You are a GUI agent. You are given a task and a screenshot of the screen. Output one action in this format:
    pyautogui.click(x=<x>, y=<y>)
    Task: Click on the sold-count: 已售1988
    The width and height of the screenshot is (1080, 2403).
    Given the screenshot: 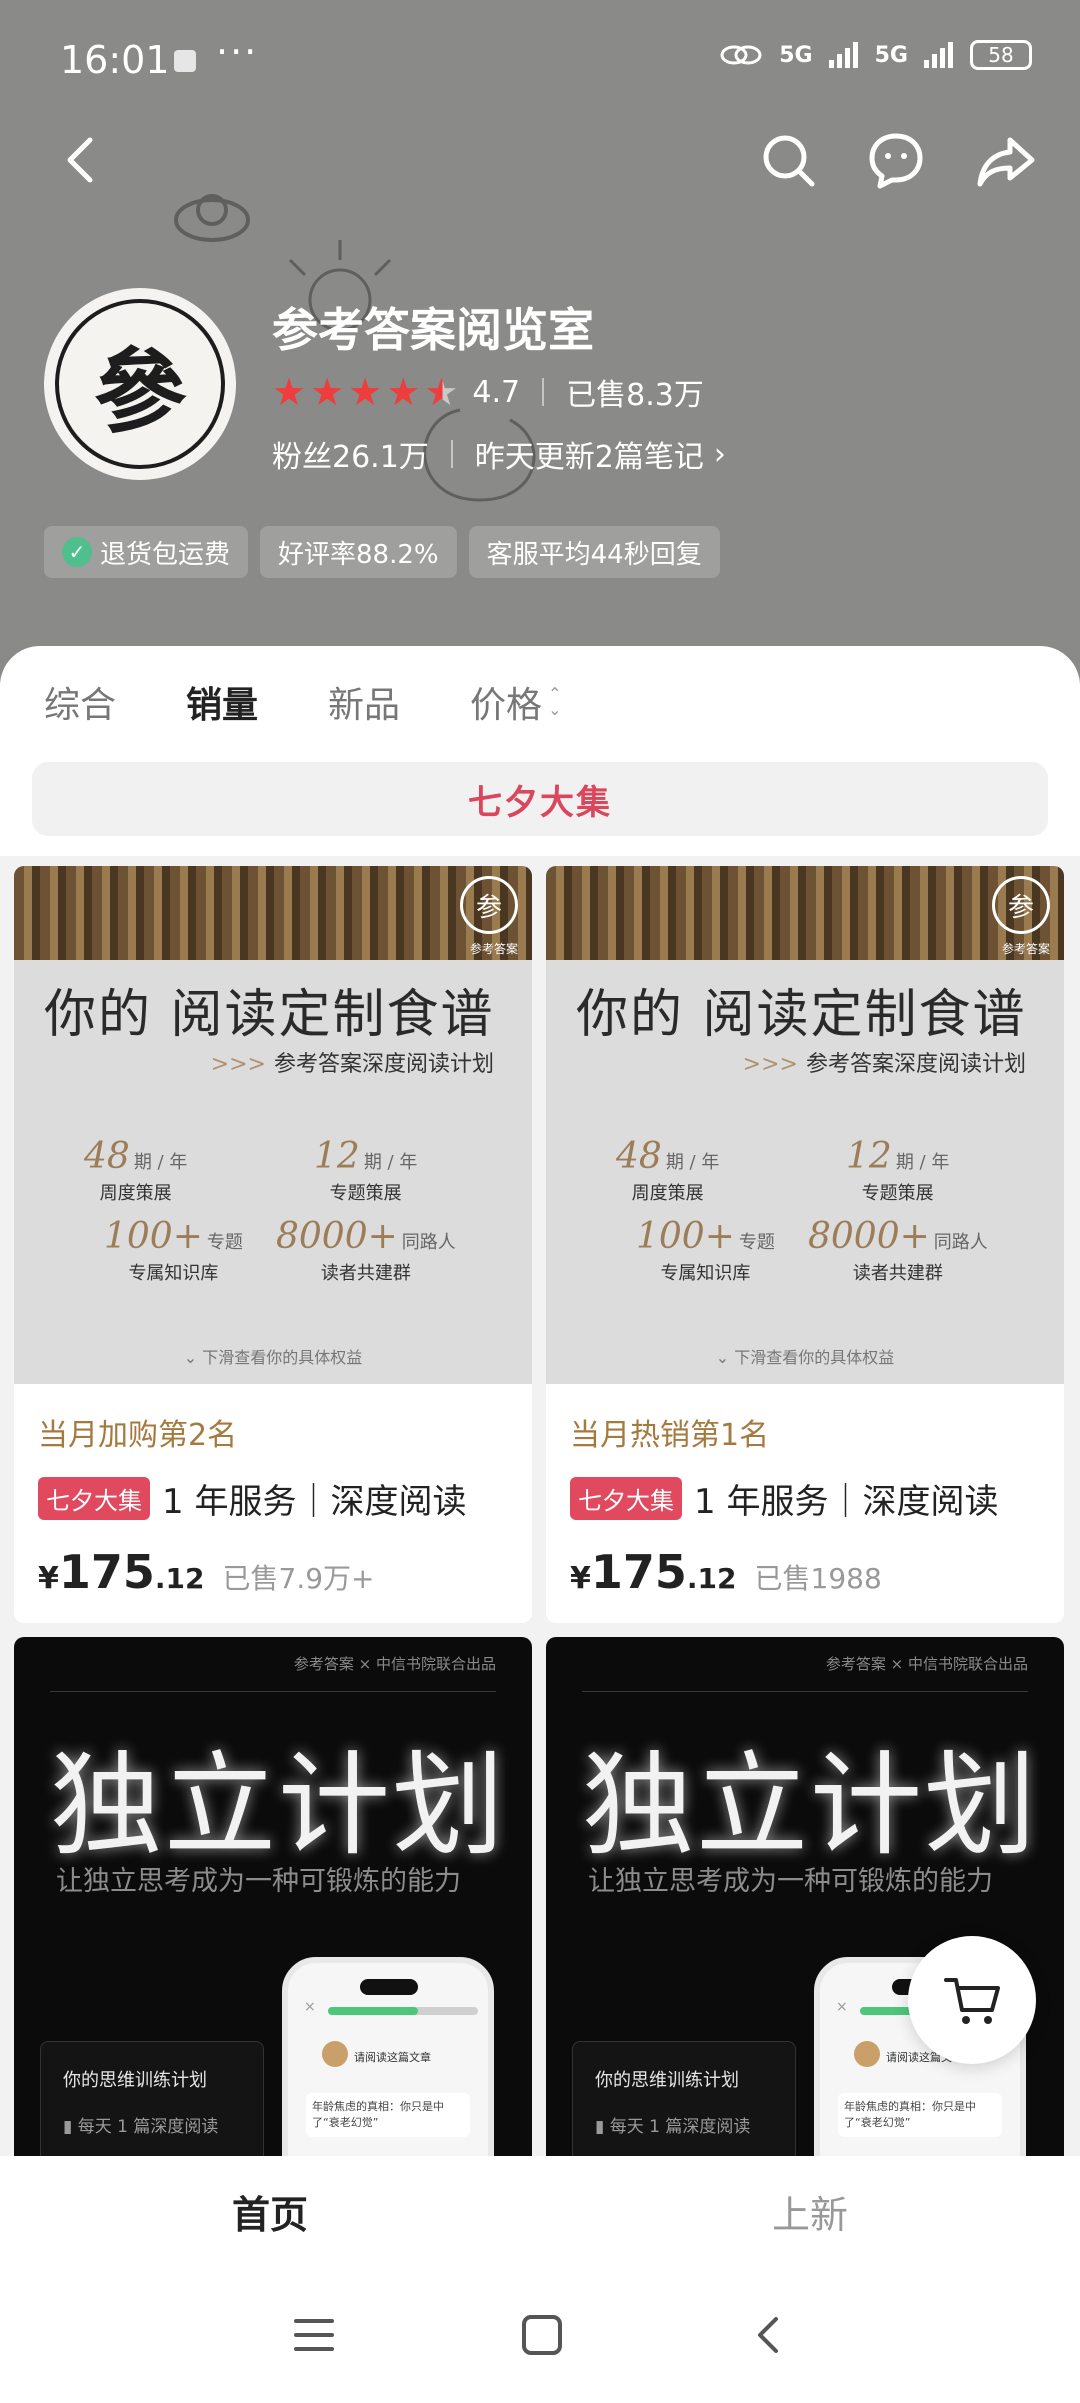 What is the action you would take?
    pyautogui.click(x=818, y=1578)
    